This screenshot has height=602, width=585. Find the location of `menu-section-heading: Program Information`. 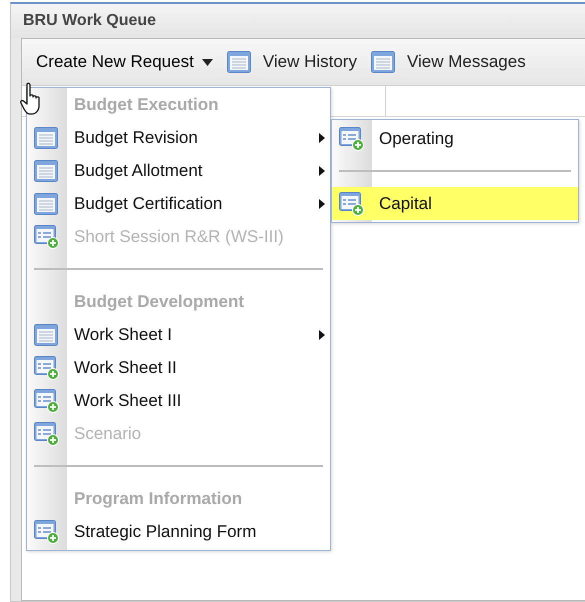

menu-section-heading: Program Information is located at coordinates (158, 499).